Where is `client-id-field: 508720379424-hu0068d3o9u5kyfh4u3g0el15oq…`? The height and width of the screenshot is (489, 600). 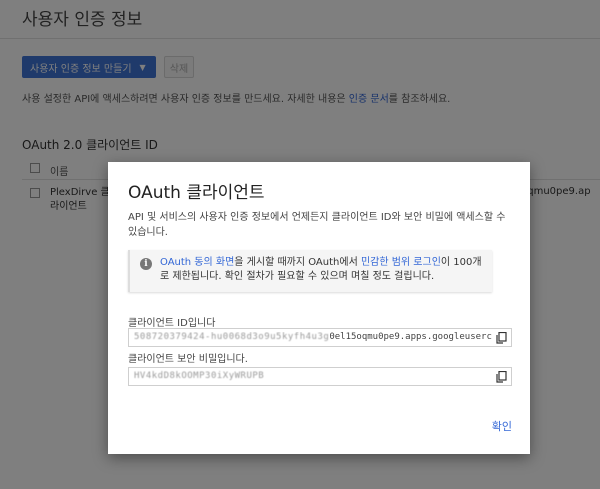 client-id-field: 508720379424-hu0068d3o9u5kyfh4u3g0el15oq… is located at coordinates (320, 337).